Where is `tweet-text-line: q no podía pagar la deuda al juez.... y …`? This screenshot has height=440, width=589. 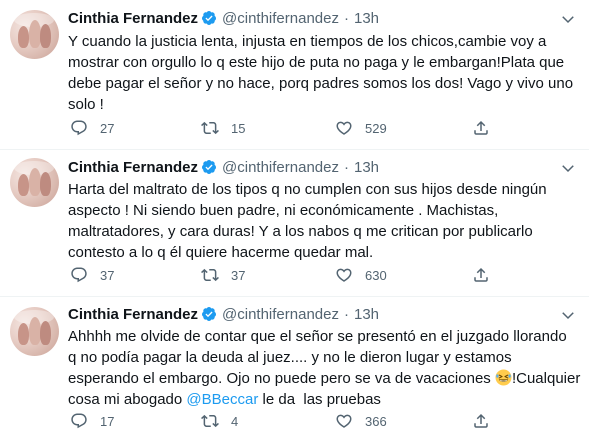 tweet-text-line: q no podía pagar la deuda al juez.... y … is located at coordinates (290, 357).